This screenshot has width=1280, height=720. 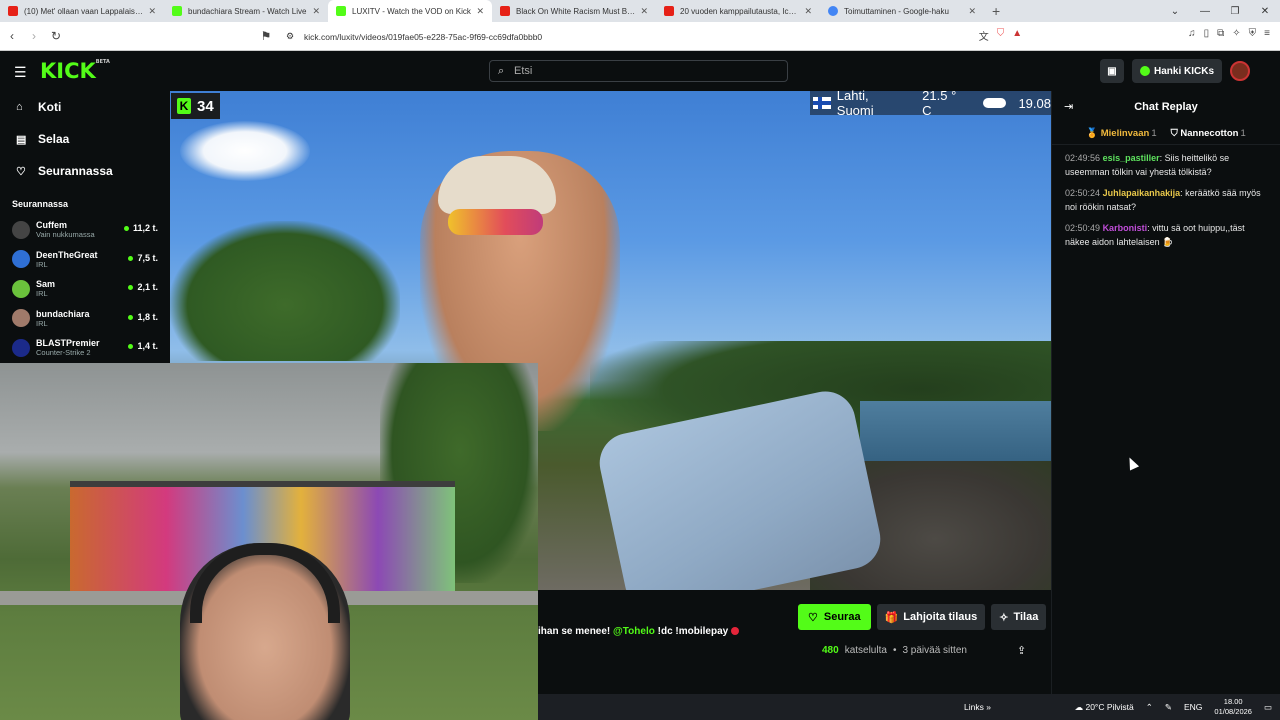 I want to click on translate-icon: 文, so click(x=984, y=35).